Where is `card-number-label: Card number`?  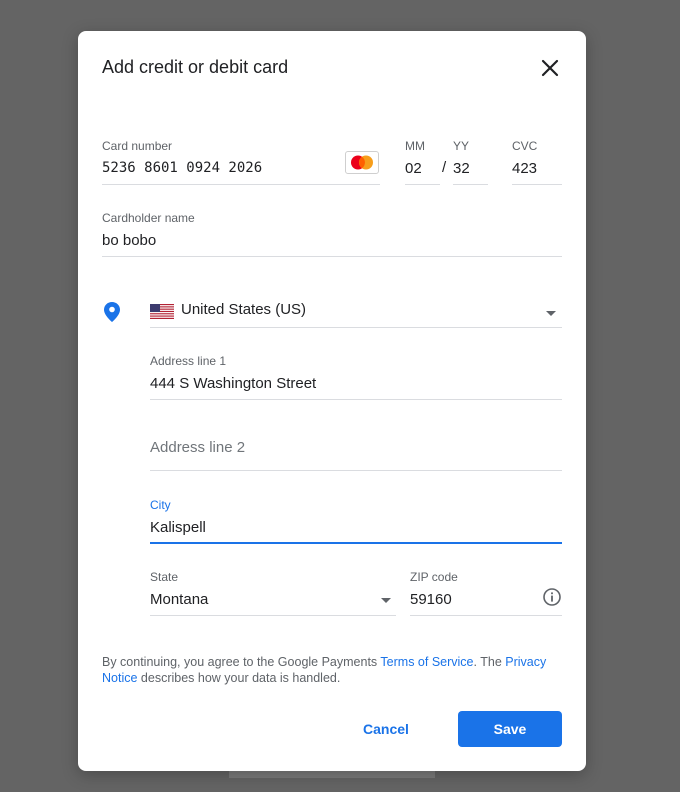
card-number-label: Card number is located at coordinates (137, 146).